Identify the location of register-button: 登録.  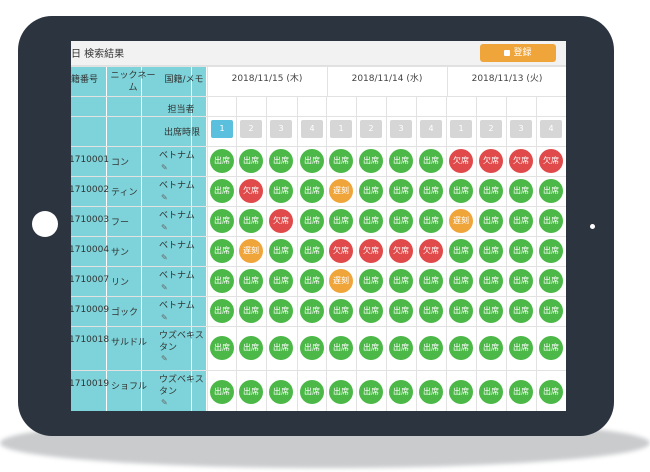
(518, 53).